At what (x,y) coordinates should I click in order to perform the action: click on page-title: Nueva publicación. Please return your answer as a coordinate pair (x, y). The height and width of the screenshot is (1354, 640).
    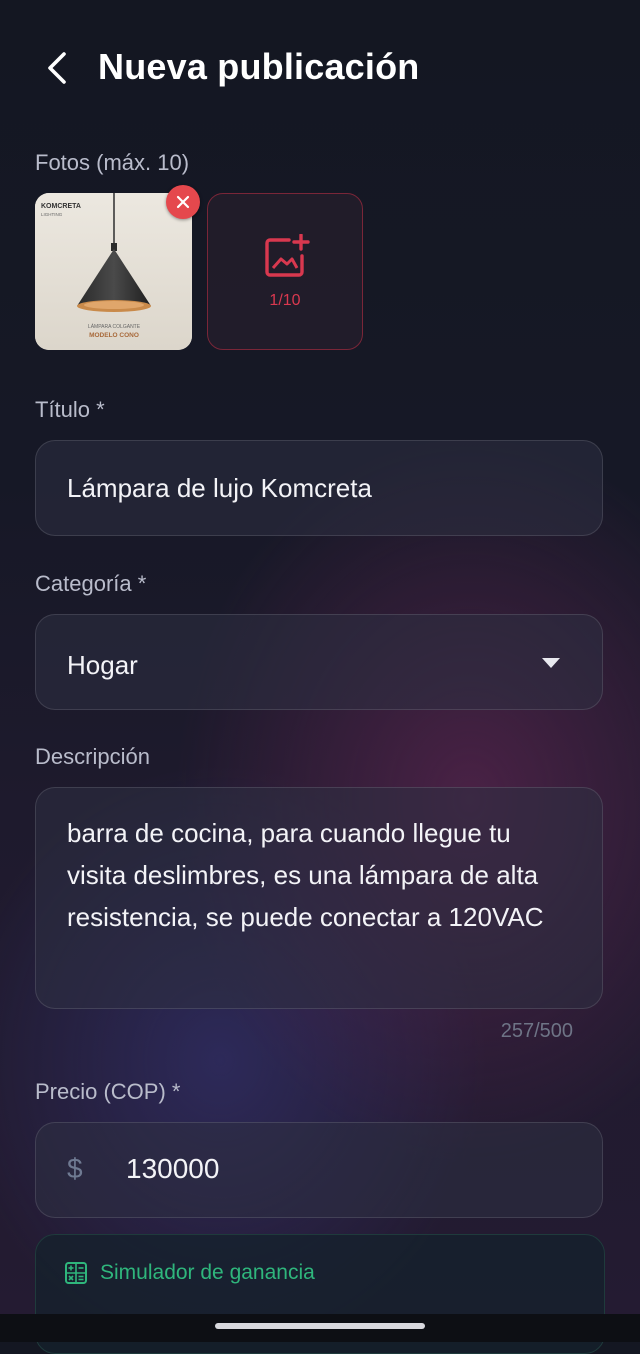
    Looking at the image, I should click on (259, 66).